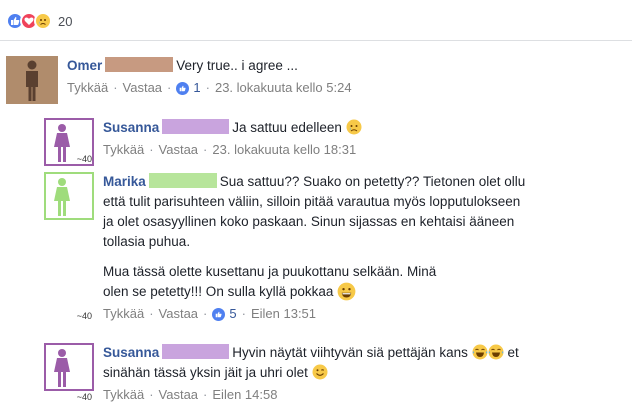 The width and height of the screenshot is (632, 417). What do you see at coordinates (244, 395) in the screenshot?
I see `timestamp: Eilen 14:58` at bounding box center [244, 395].